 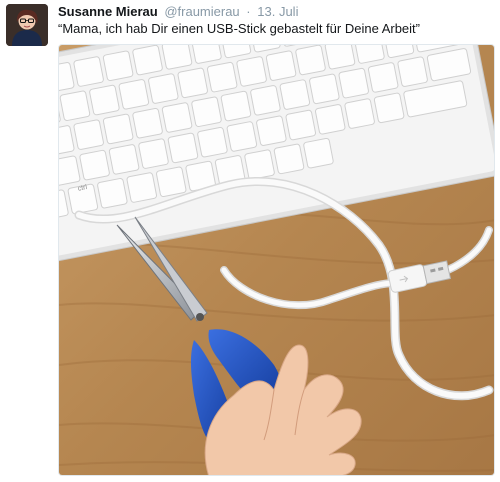 I want to click on author-handle: @fraumierau, so click(x=201, y=11).